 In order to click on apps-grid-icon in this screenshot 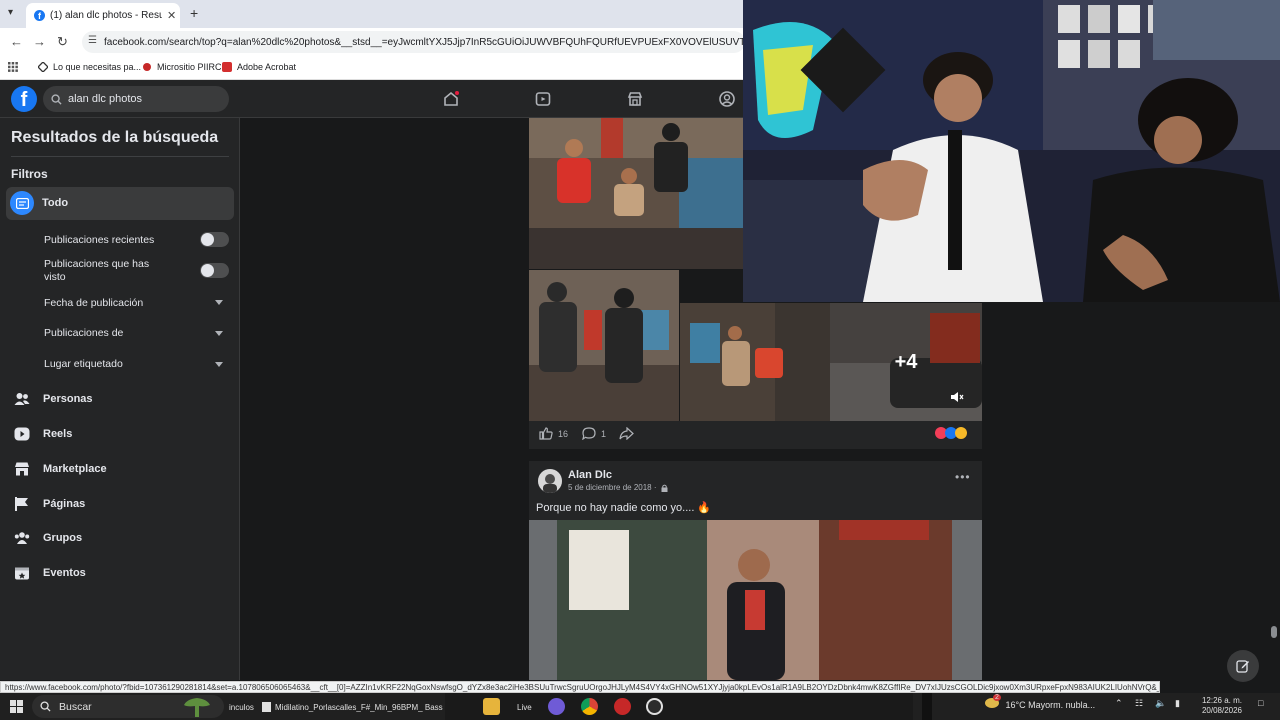, I will do `click(13, 67)`.